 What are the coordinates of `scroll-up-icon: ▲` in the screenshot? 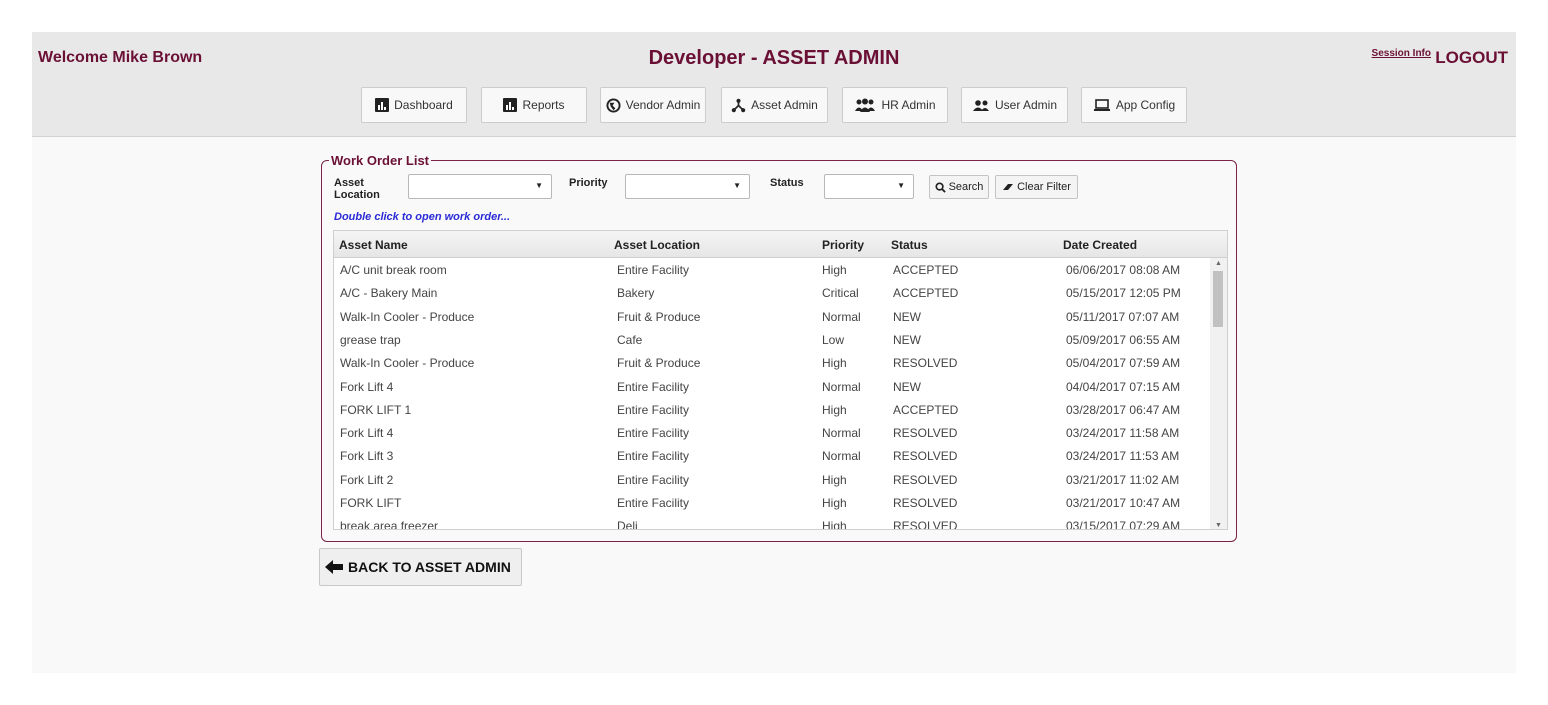 It's located at (1218, 263).